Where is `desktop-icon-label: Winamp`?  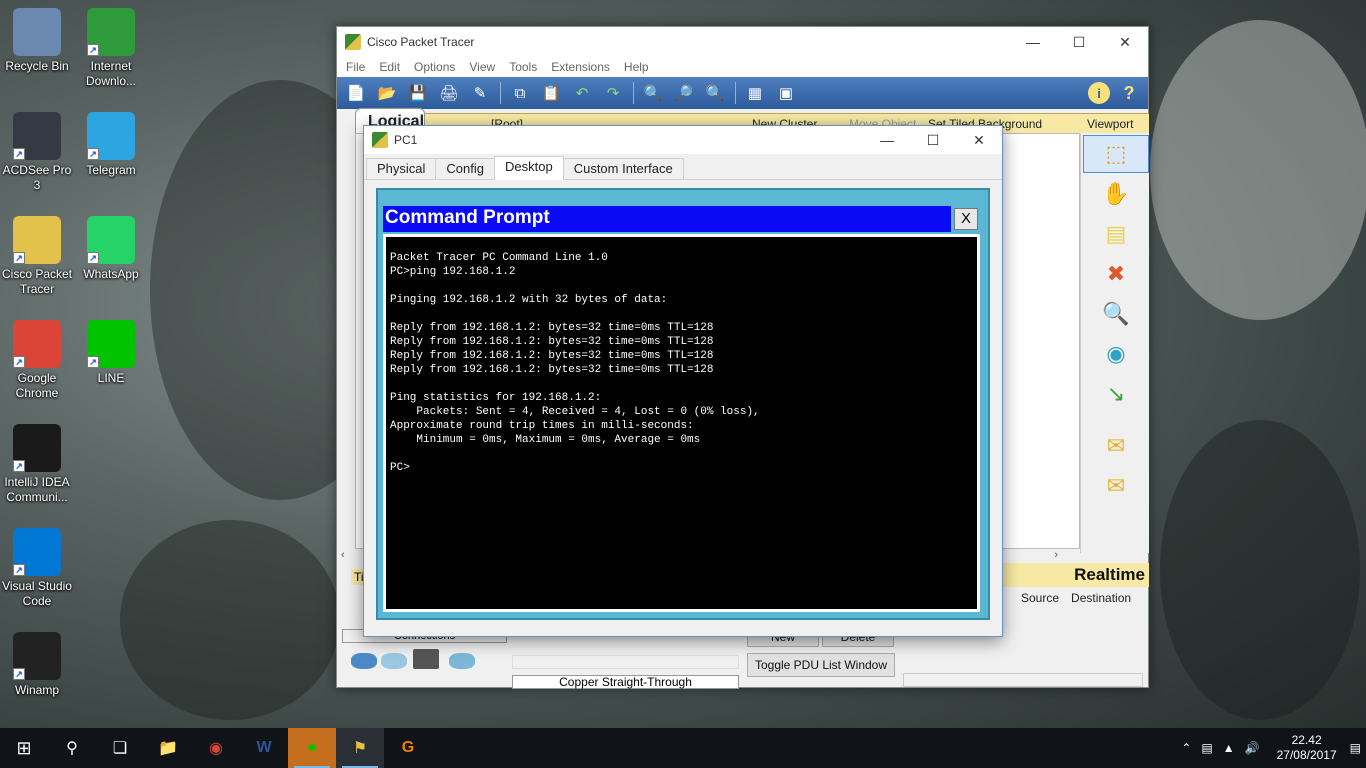
desktop-icon-label: Winamp is located at coordinates (36, 690).